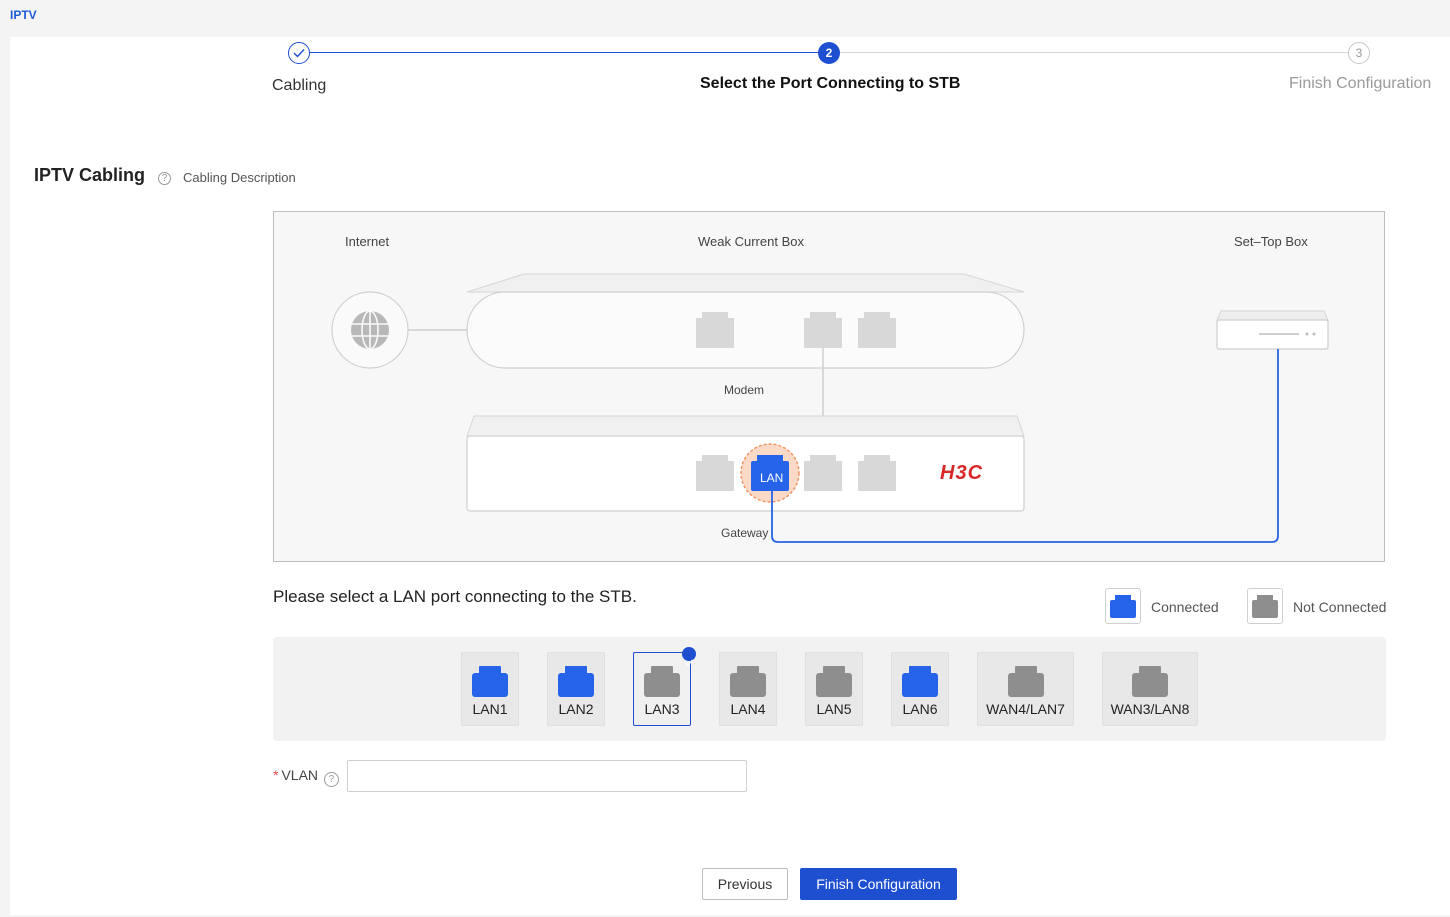 The image size is (1450, 917). I want to click on finish-configuration-button: Finish Configuration, so click(878, 884).